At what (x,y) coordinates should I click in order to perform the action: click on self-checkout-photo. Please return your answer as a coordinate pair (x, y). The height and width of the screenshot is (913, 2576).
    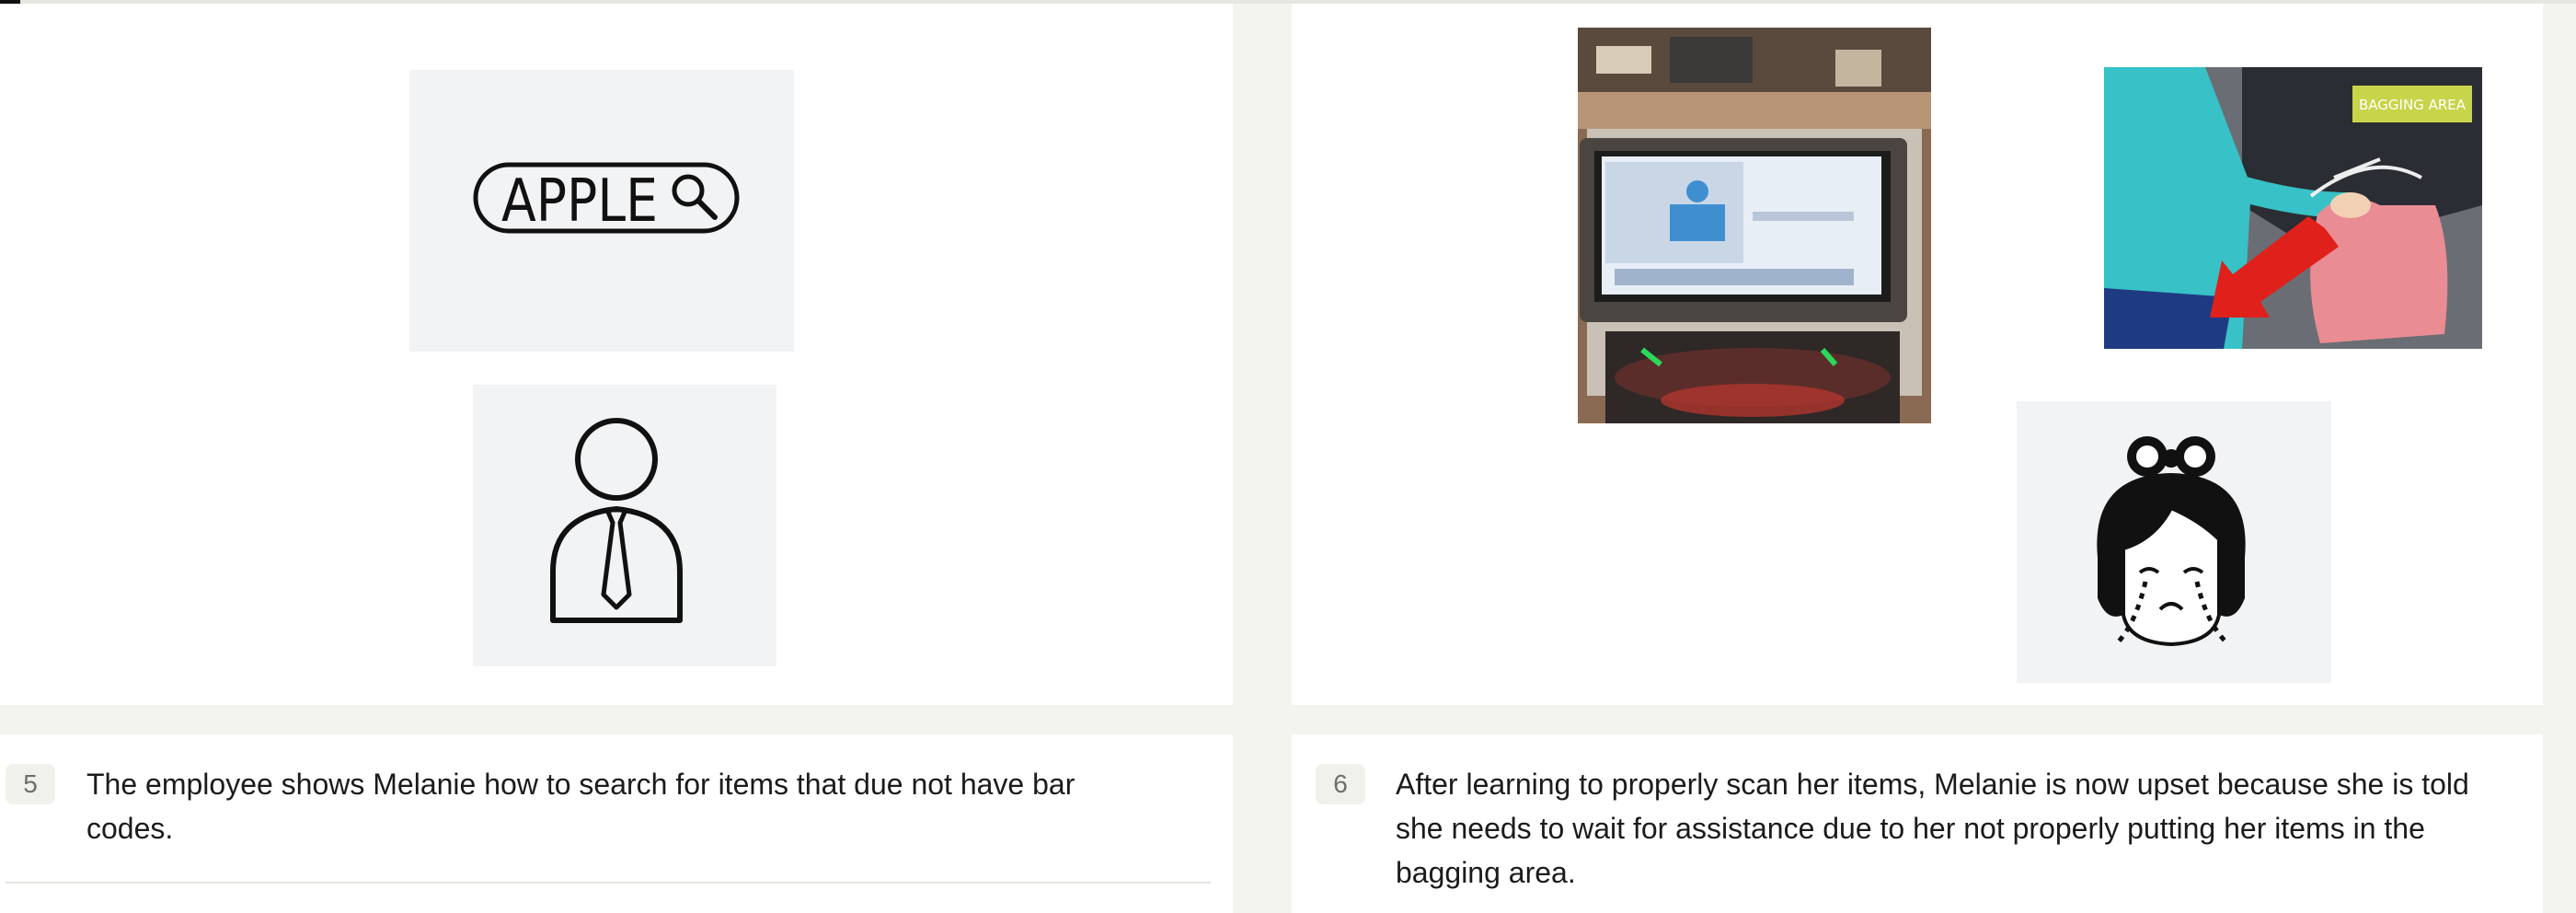
    Looking at the image, I should click on (1754, 226).